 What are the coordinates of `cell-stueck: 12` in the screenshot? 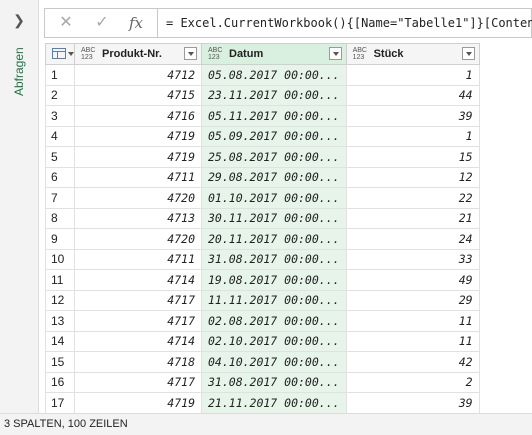 It's located at (412, 177).